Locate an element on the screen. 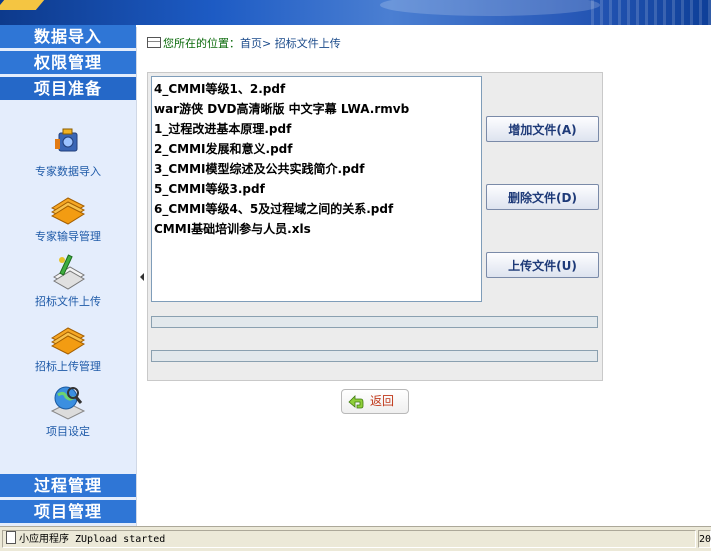  file-list-item: 2_CMMI发展和意义.pdf is located at coordinates (317, 149).